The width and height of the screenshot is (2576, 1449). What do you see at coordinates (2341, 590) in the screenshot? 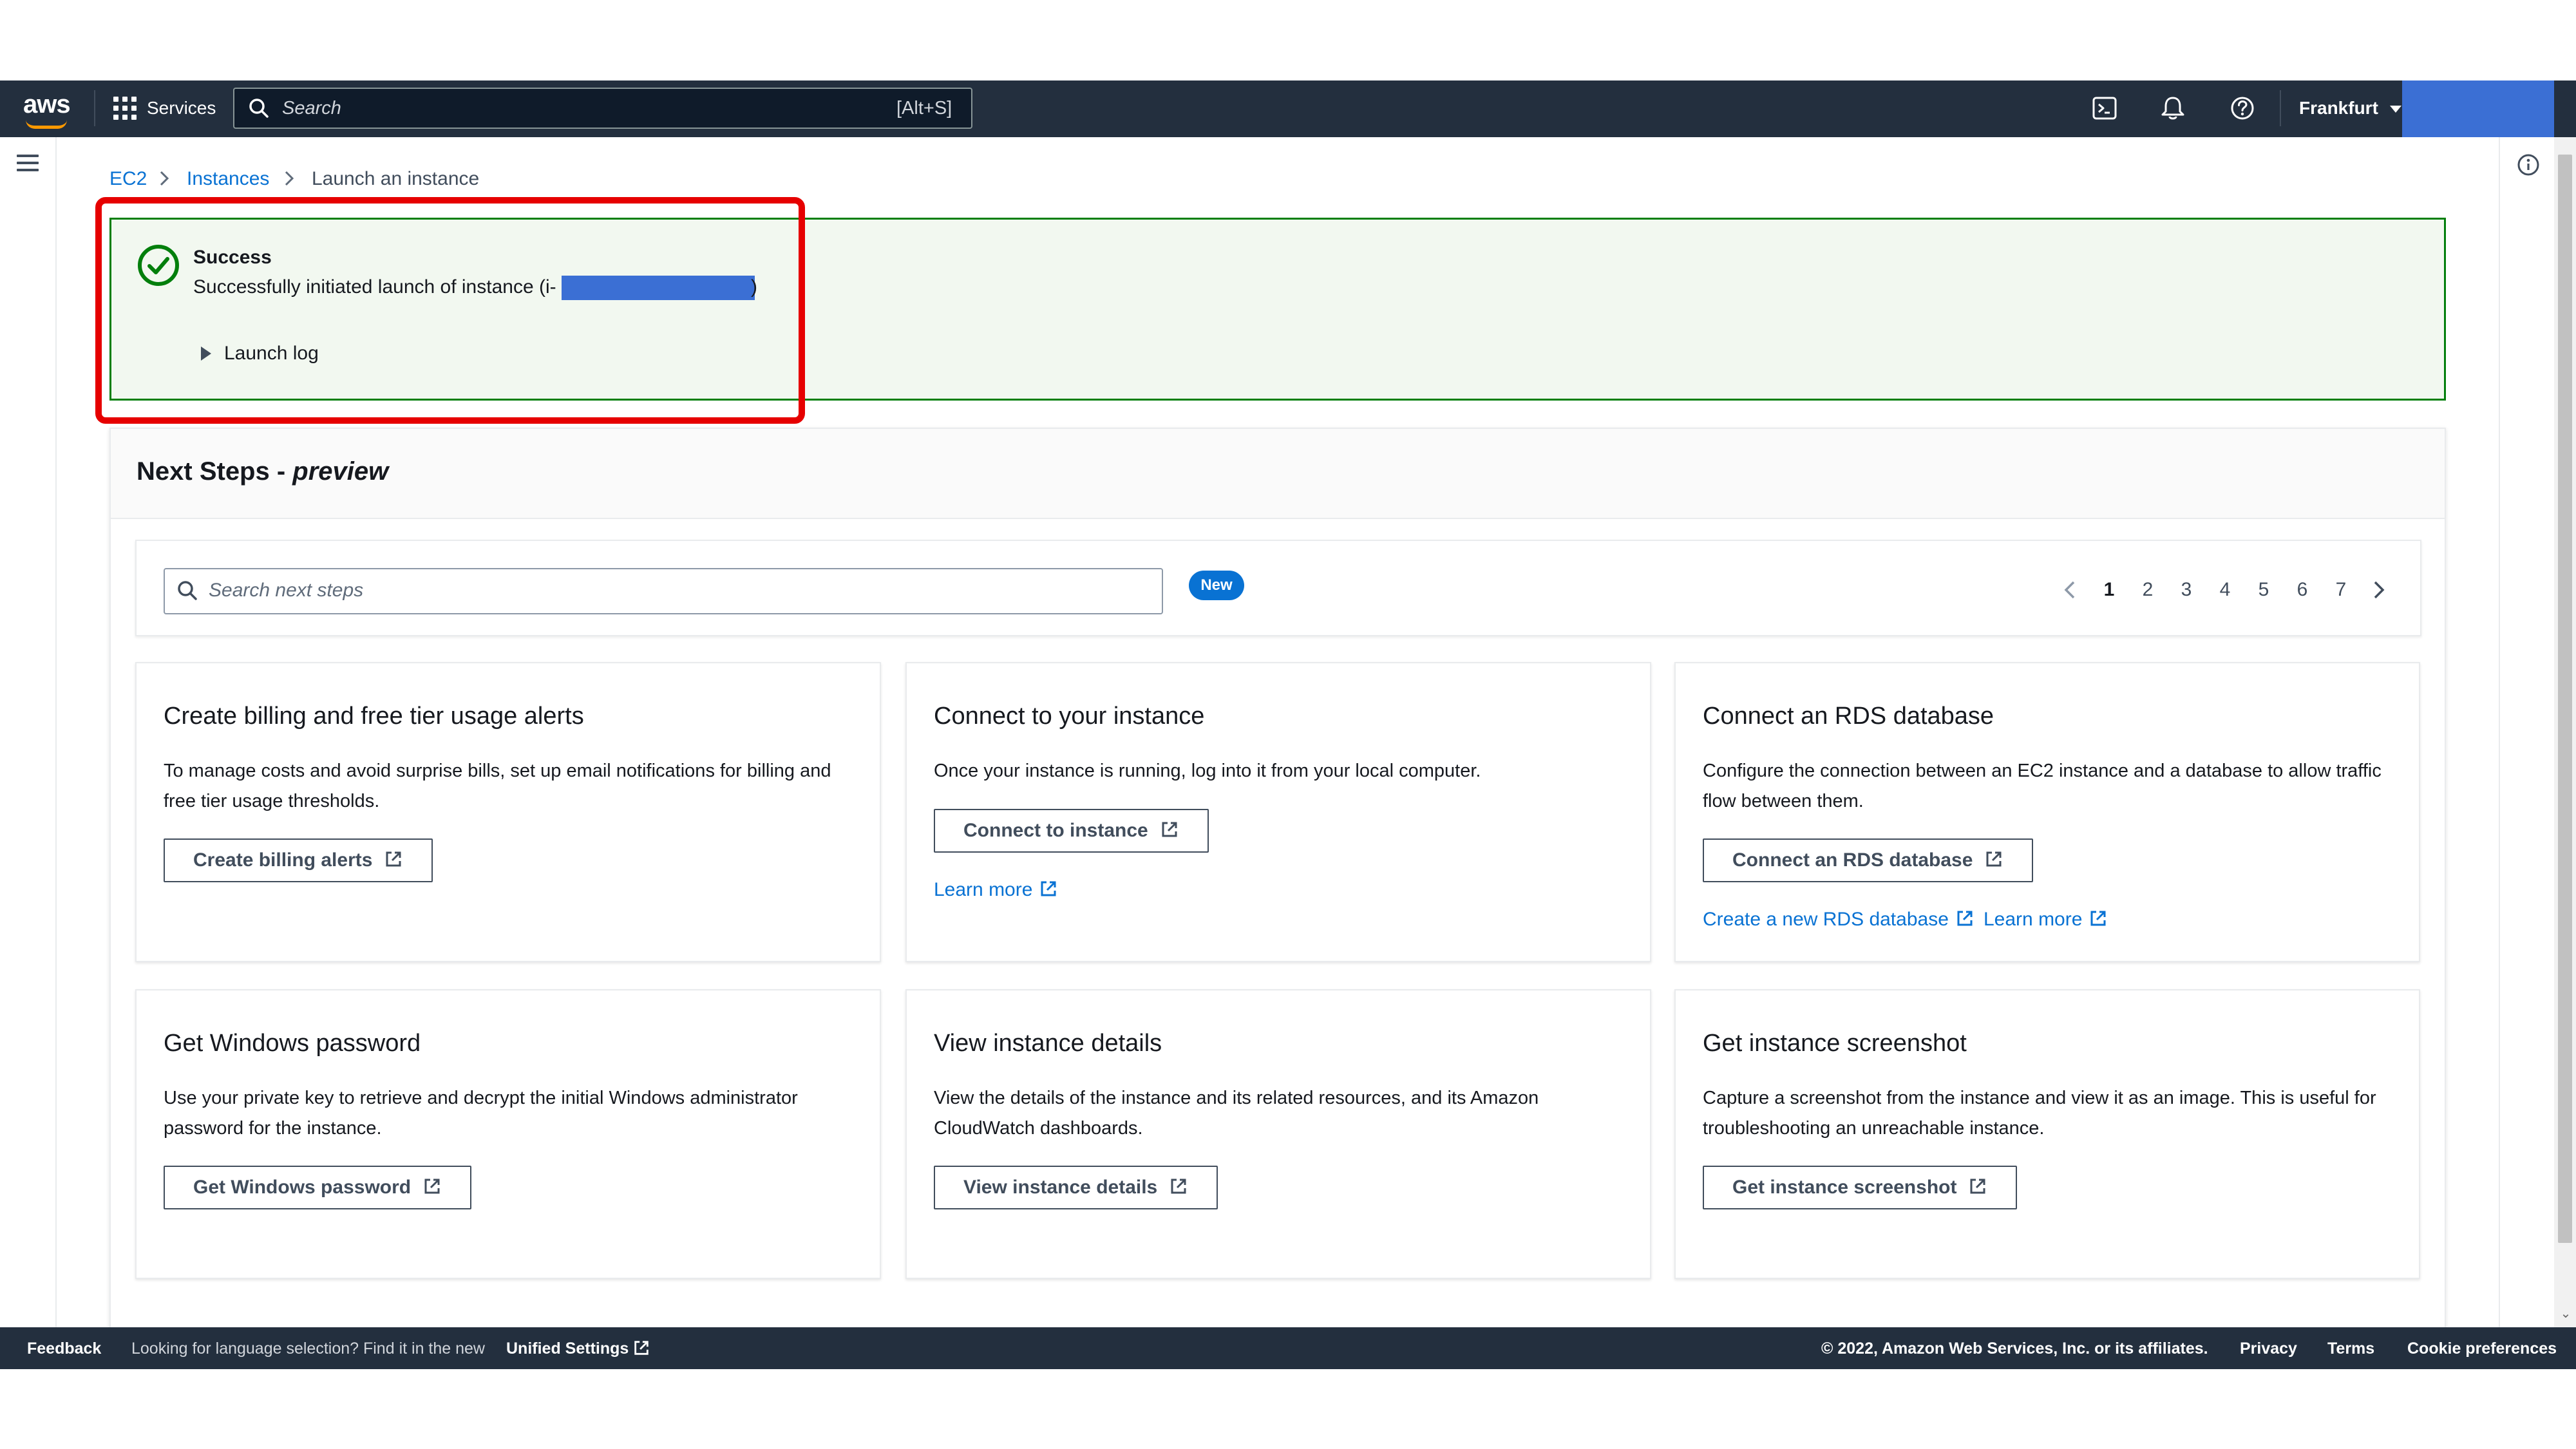
I see `page-7-button: 7` at bounding box center [2341, 590].